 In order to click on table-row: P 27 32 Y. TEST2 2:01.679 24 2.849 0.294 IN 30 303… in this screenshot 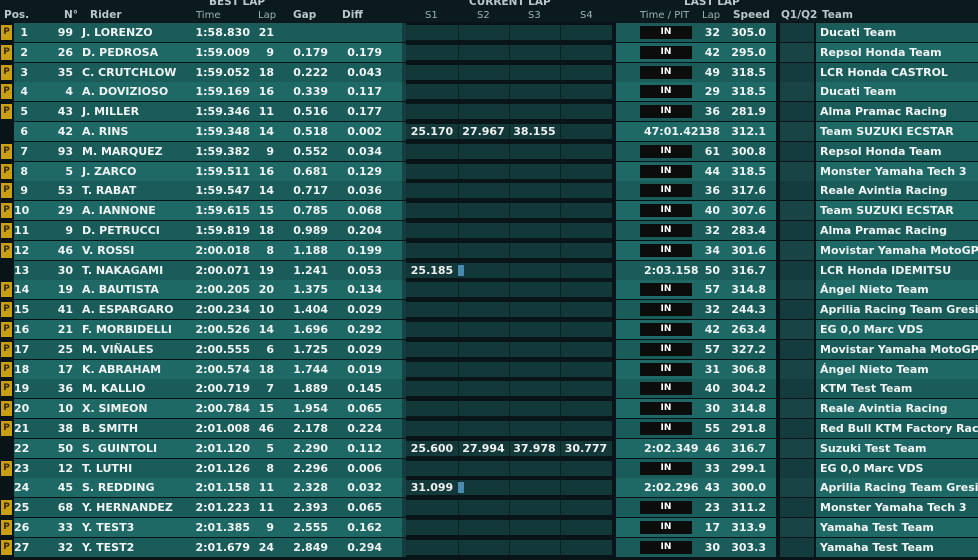, I will do `click(489, 547)`.